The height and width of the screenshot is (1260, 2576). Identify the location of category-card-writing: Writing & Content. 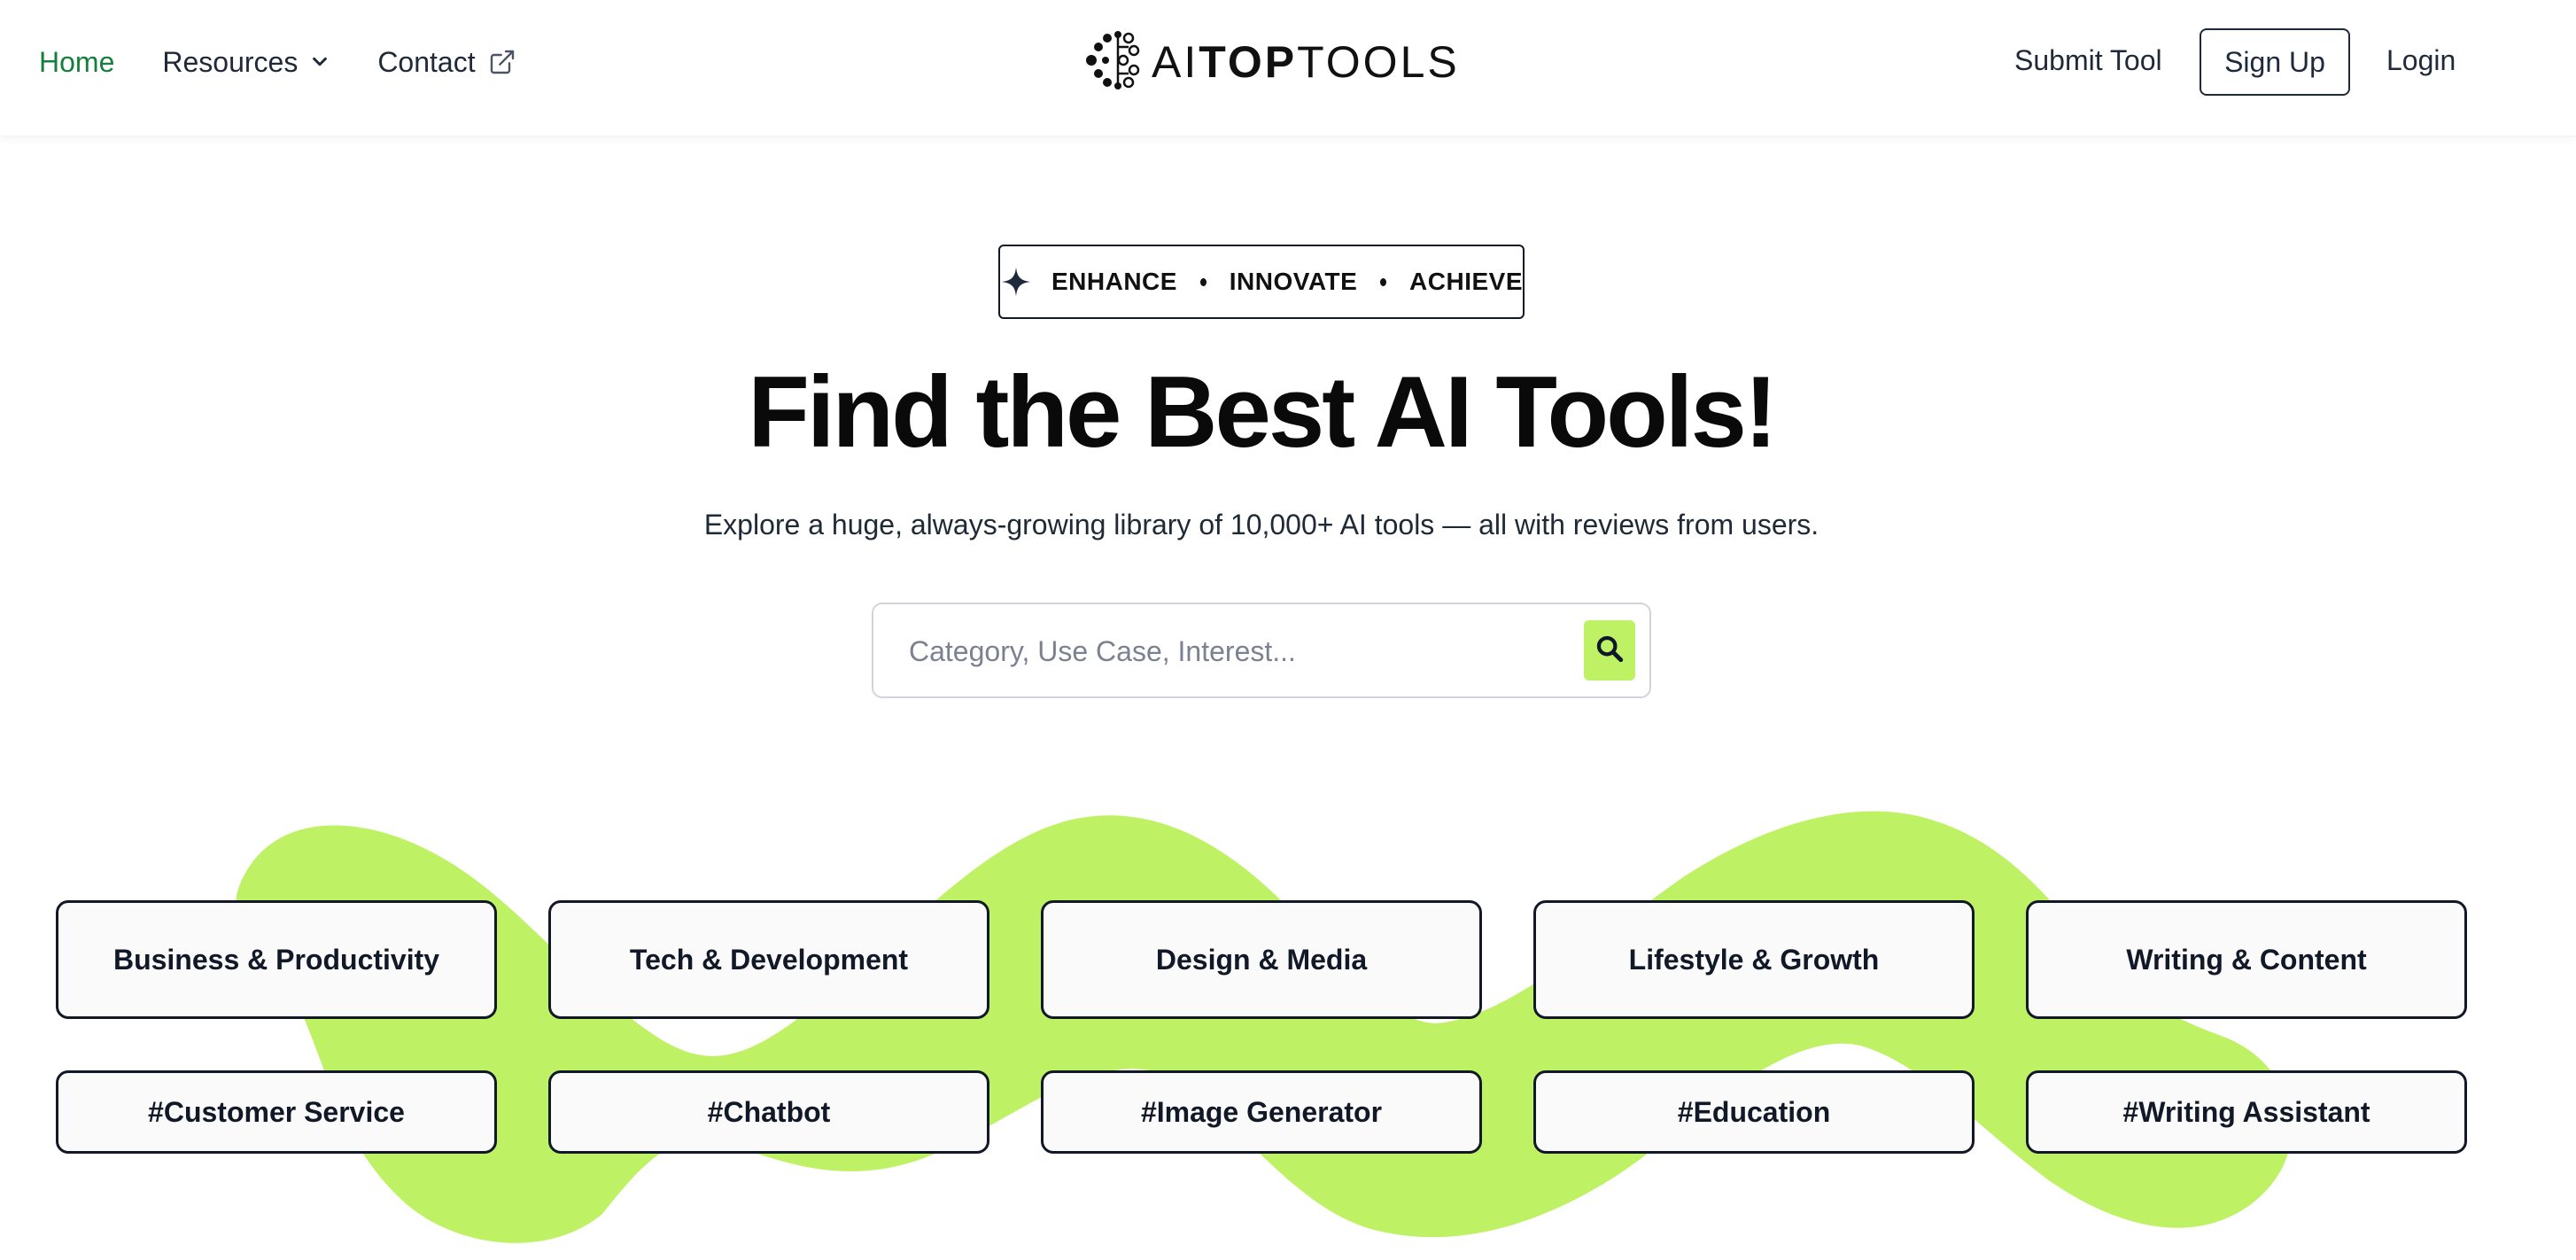
(2246, 959).